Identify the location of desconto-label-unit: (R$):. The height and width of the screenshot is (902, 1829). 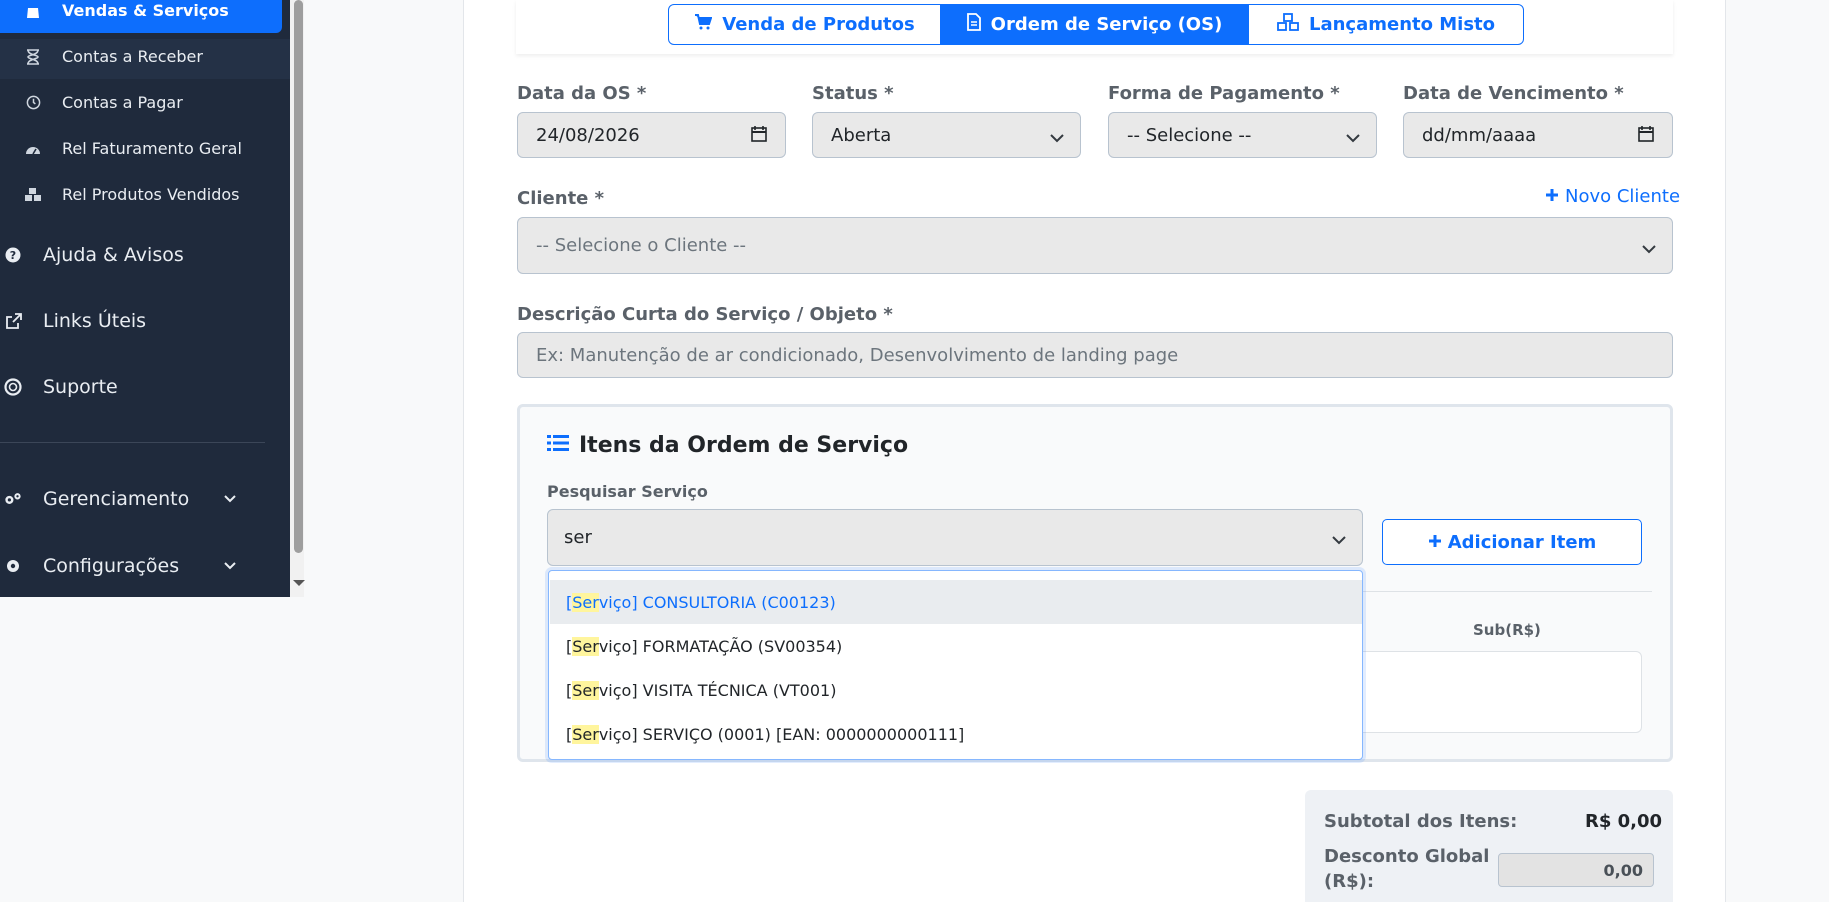
(1349, 881).